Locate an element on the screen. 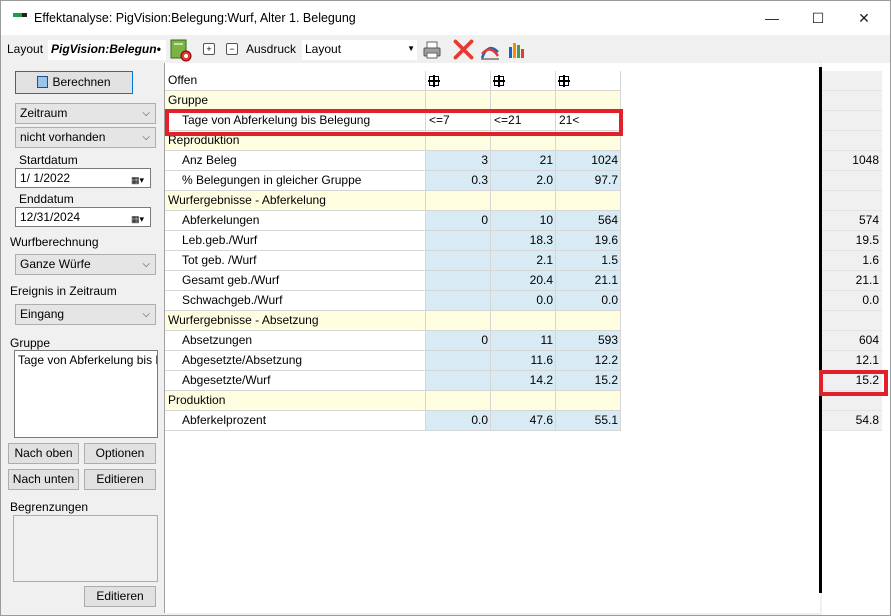 This screenshot has width=891, height=616. row-label: Abgesetzte/Wurf is located at coordinates (295, 381).